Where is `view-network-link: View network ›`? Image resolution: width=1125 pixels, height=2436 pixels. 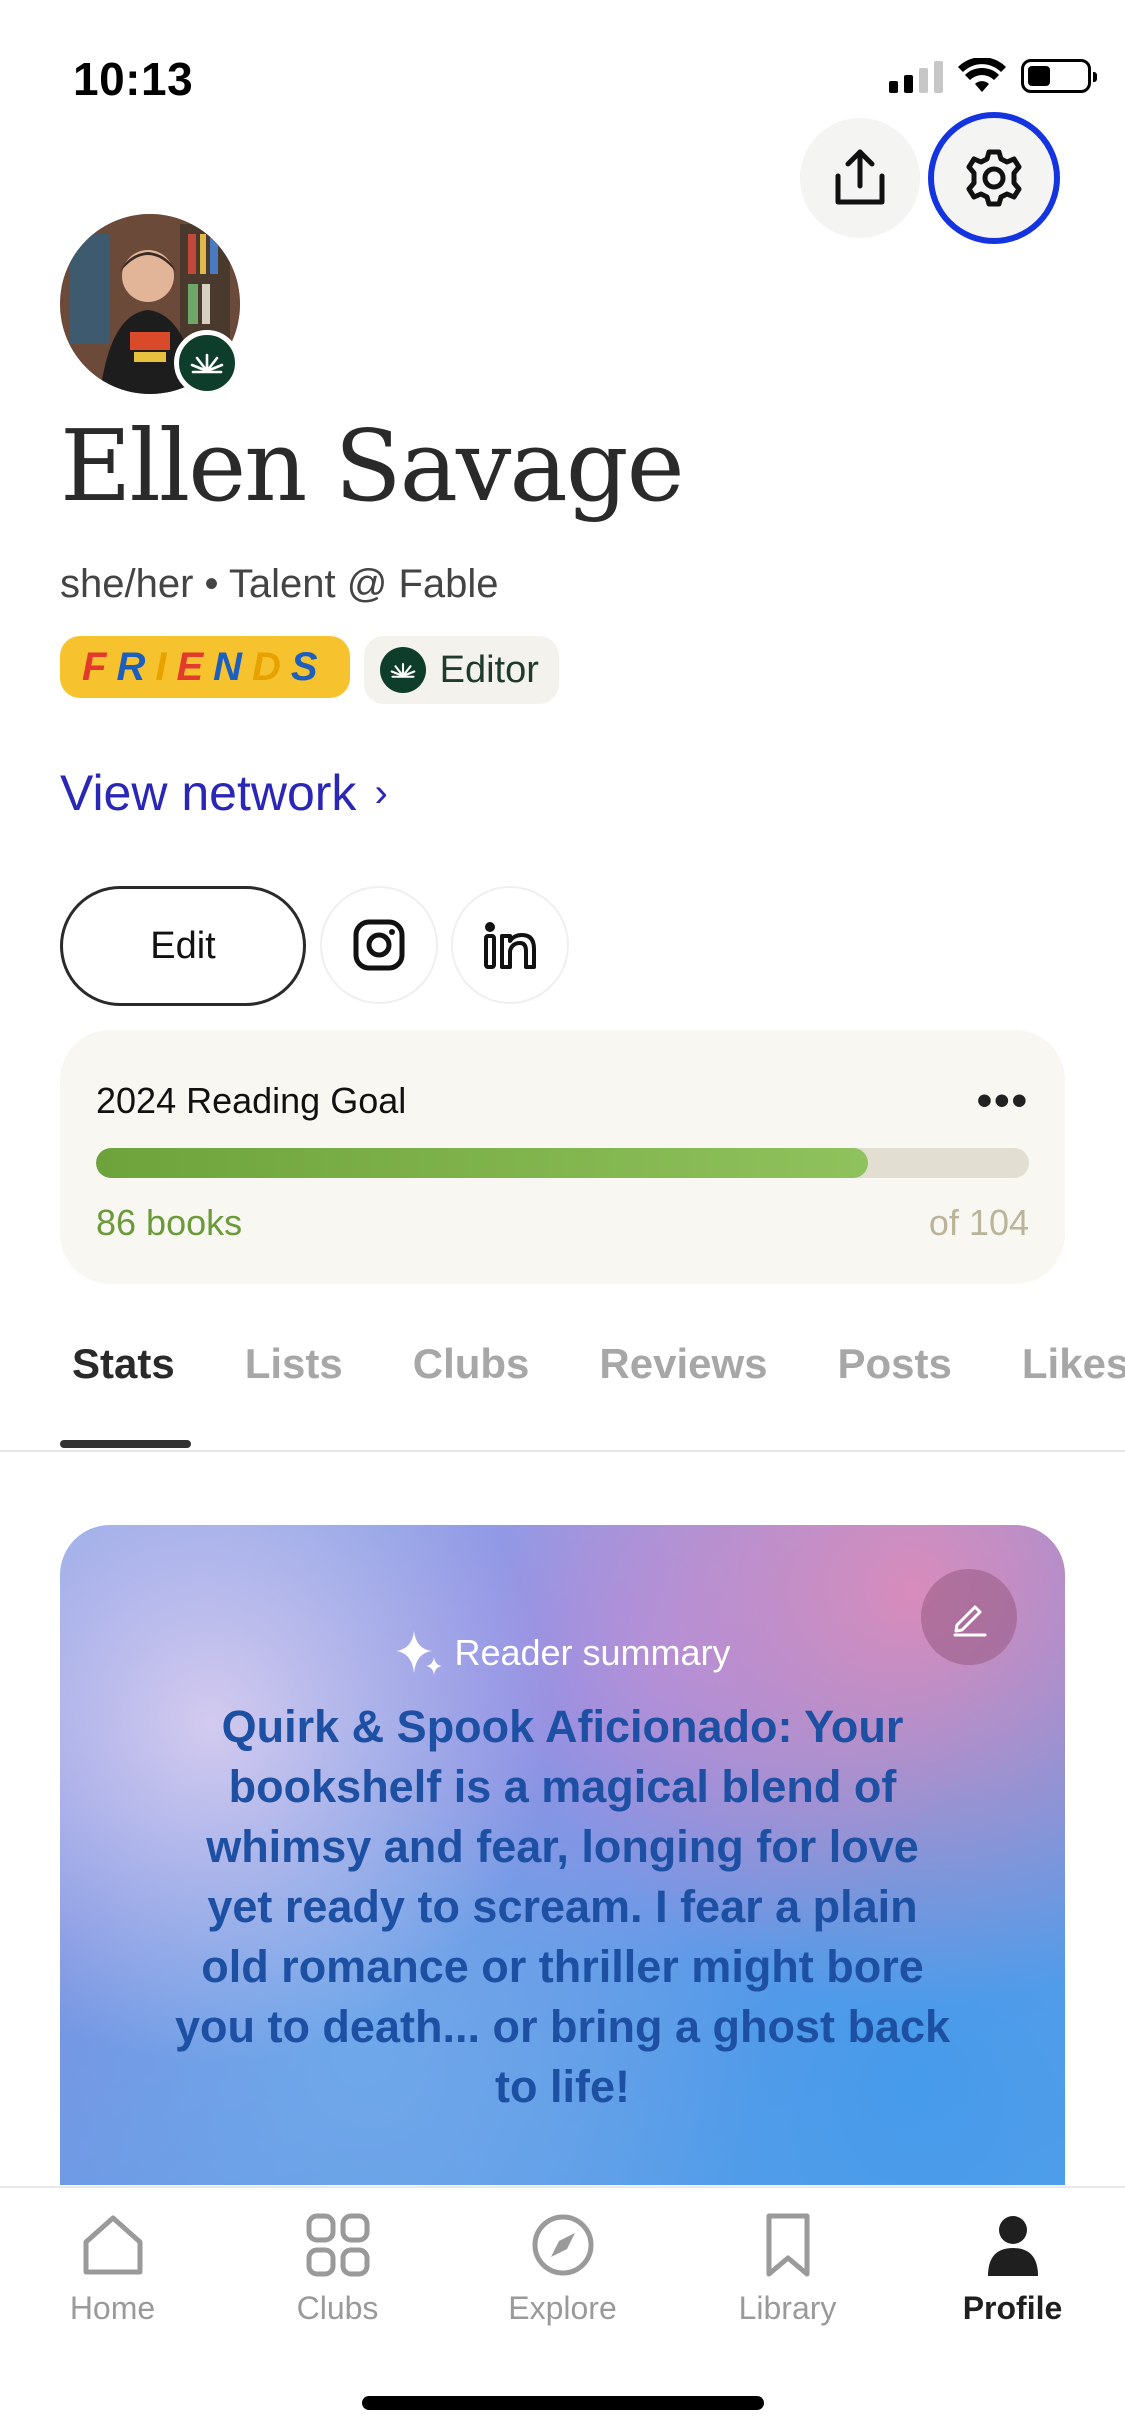 view-network-link: View network › is located at coordinates (224, 793).